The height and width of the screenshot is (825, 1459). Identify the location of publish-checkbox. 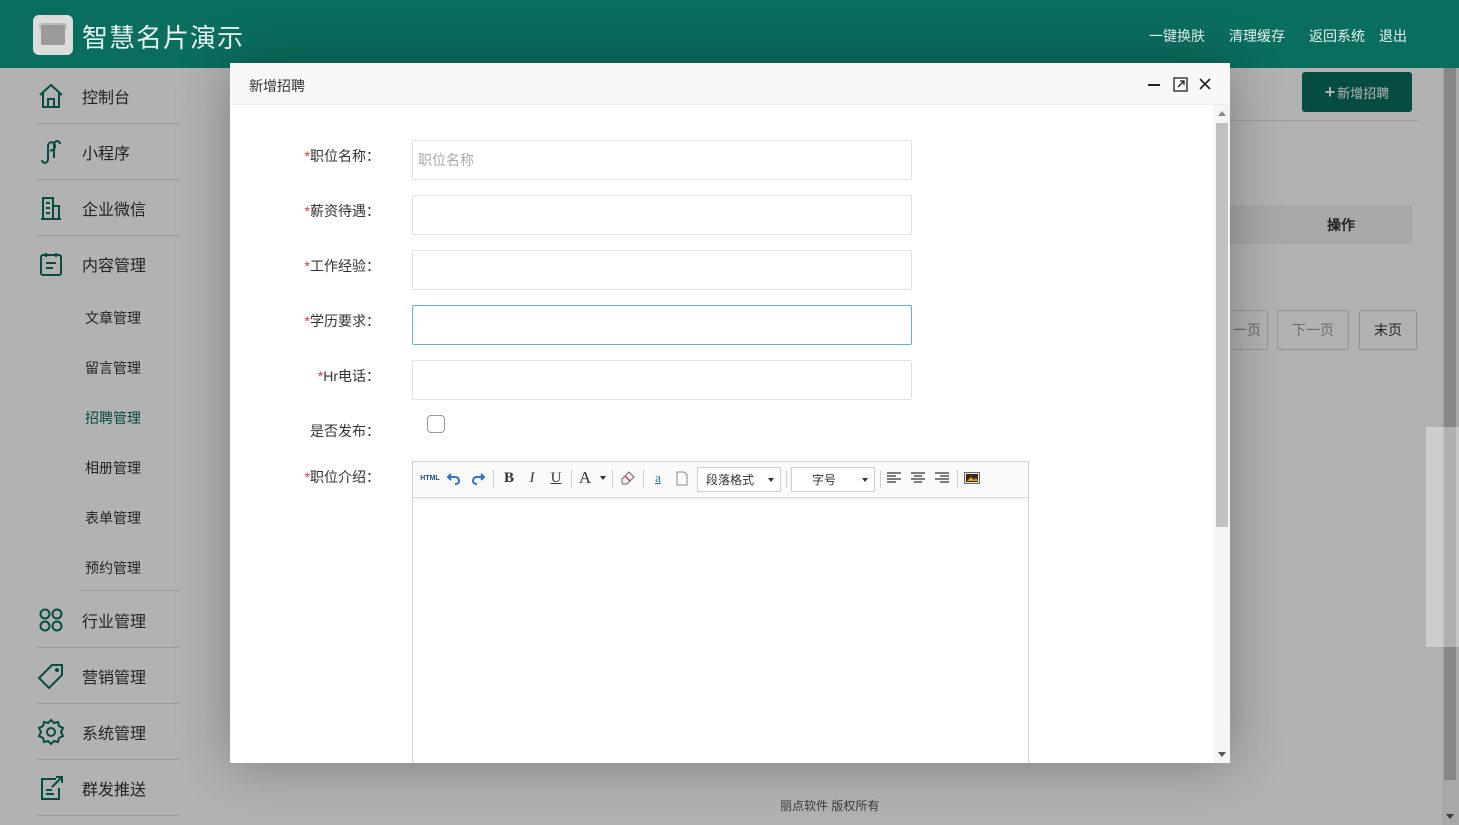
(436, 424).